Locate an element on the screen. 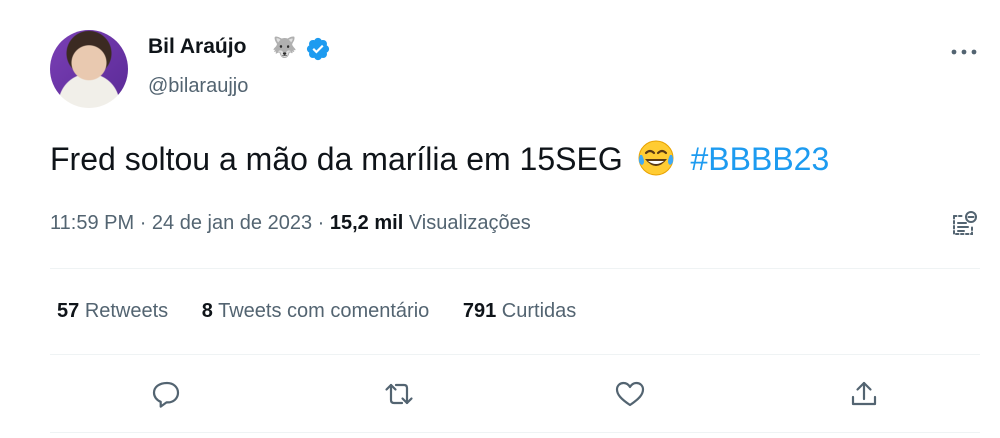 The height and width of the screenshot is (438, 1000). quotes-label: Tweets com comentário is located at coordinates (324, 311).